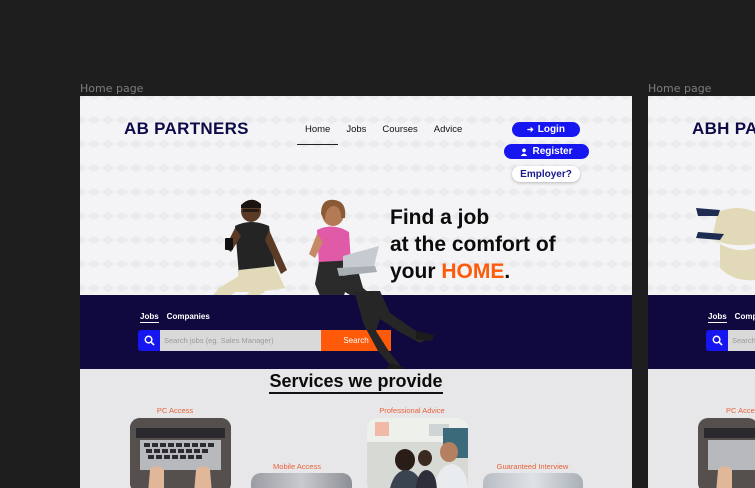 The height and width of the screenshot is (488, 755). Describe the element at coordinates (729, 458) in the screenshot. I see `laptop-image-copy` at that location.